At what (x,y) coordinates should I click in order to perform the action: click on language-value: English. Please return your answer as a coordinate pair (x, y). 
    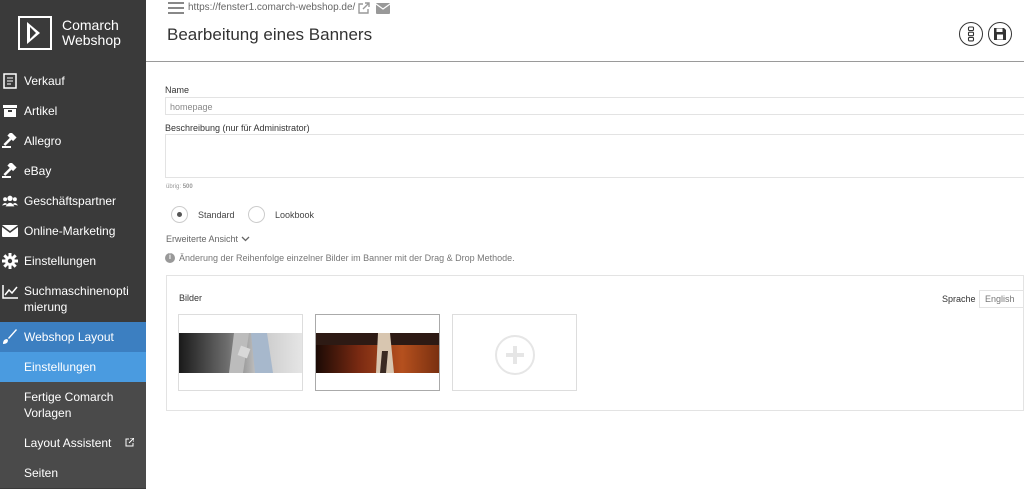
    Looking at the image, I should click on (1000, 299).